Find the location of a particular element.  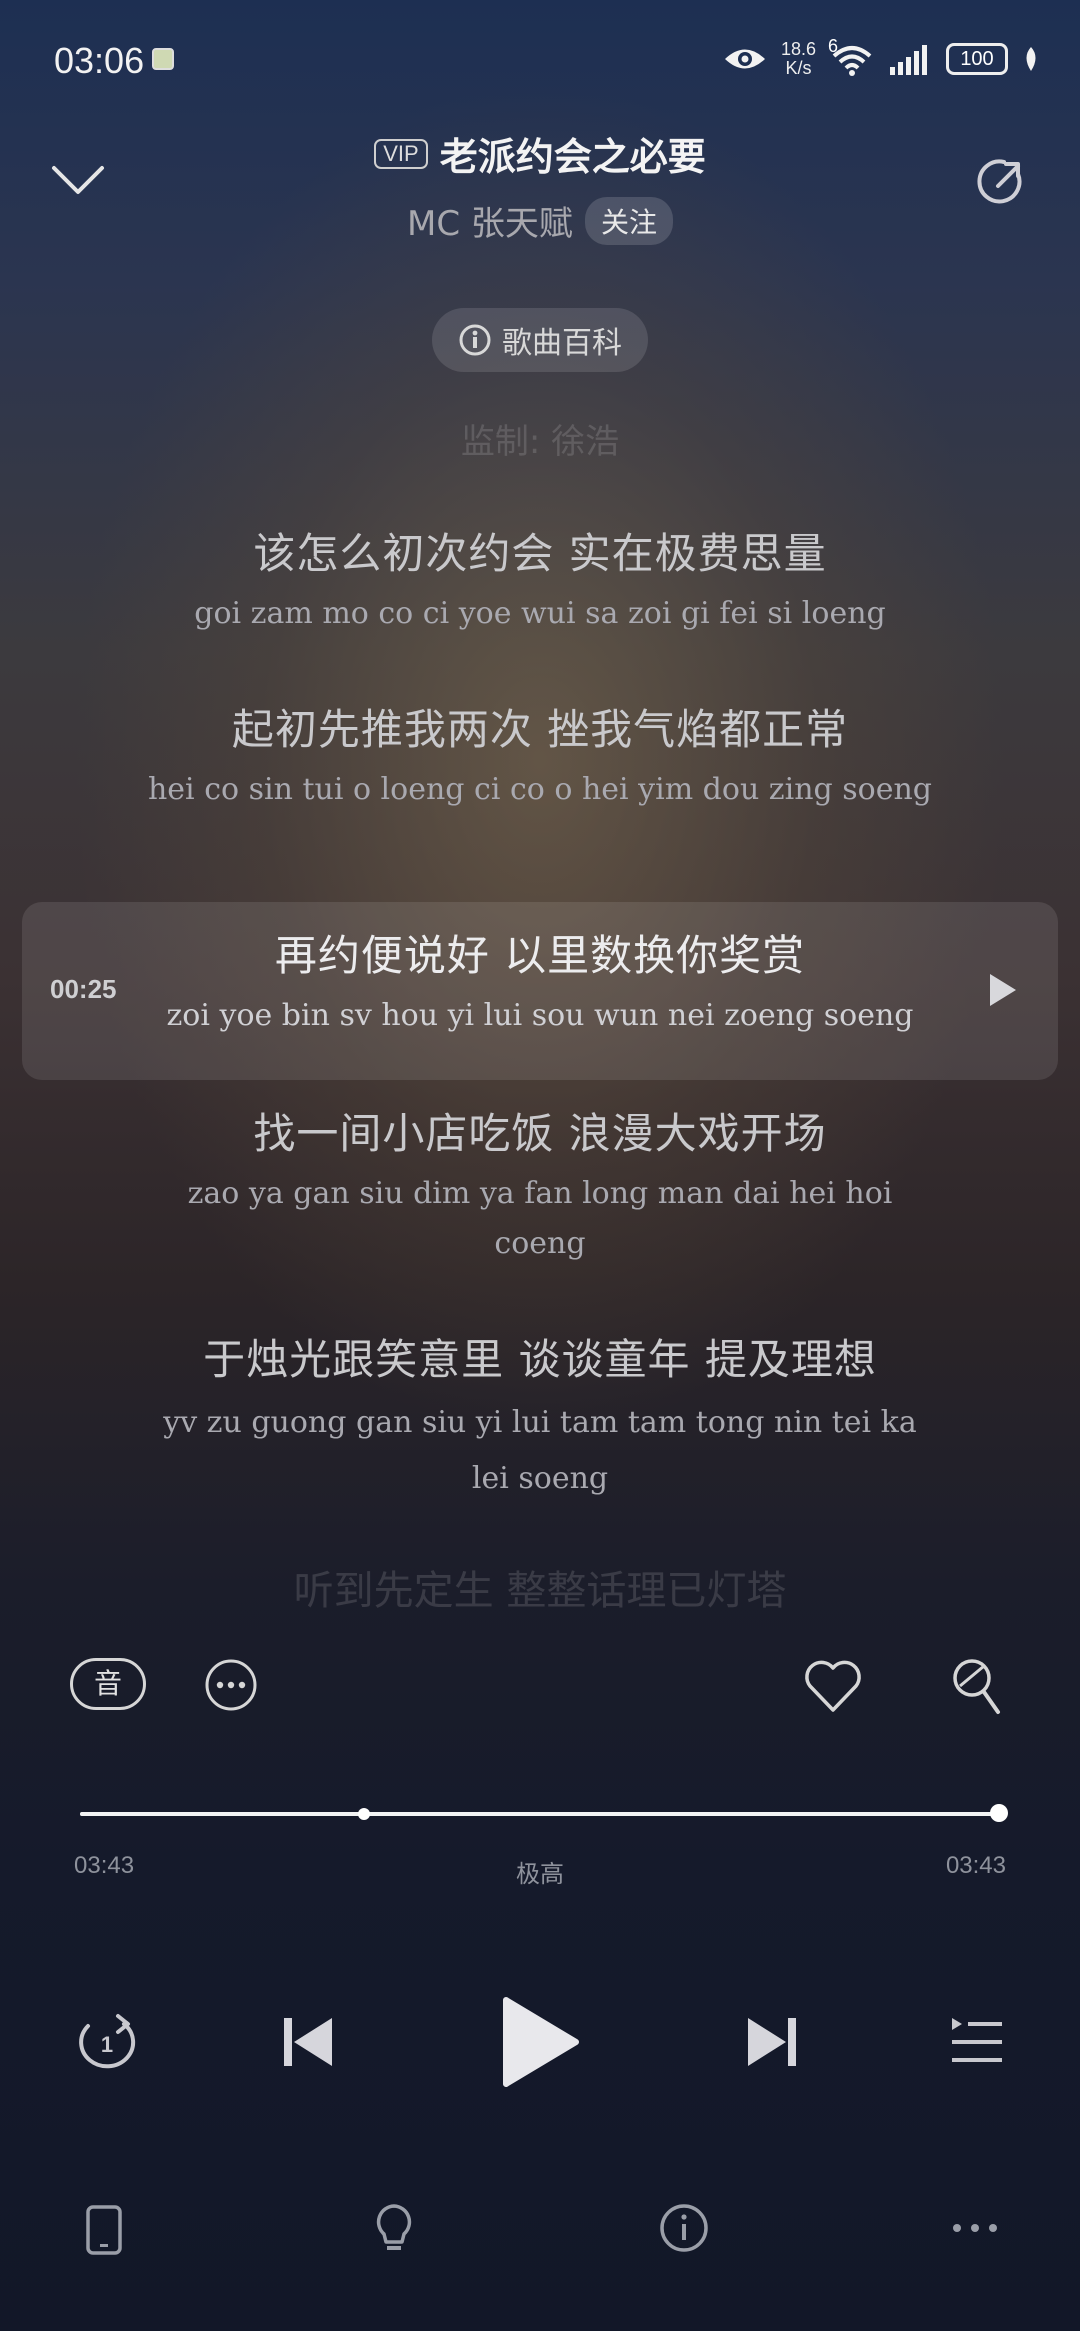

more-options-icon is located at coordinates (231, 1685).